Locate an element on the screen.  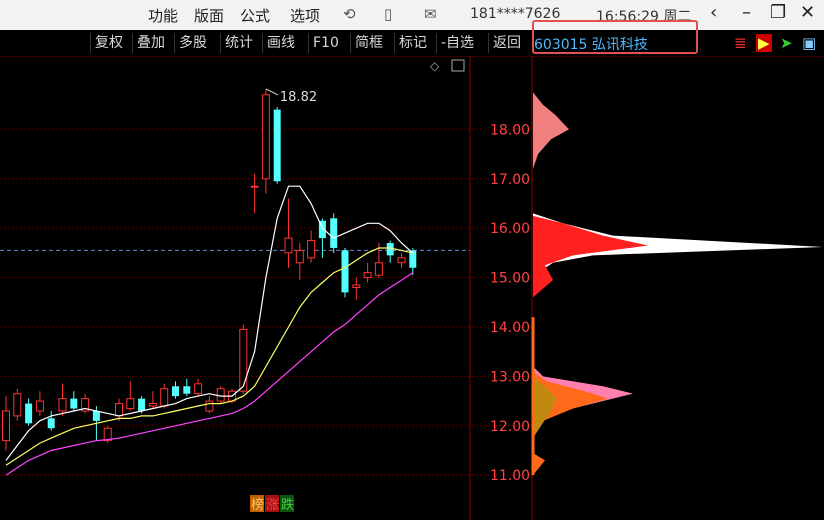
stock-highlight-box is located at coordinates (615, 37).